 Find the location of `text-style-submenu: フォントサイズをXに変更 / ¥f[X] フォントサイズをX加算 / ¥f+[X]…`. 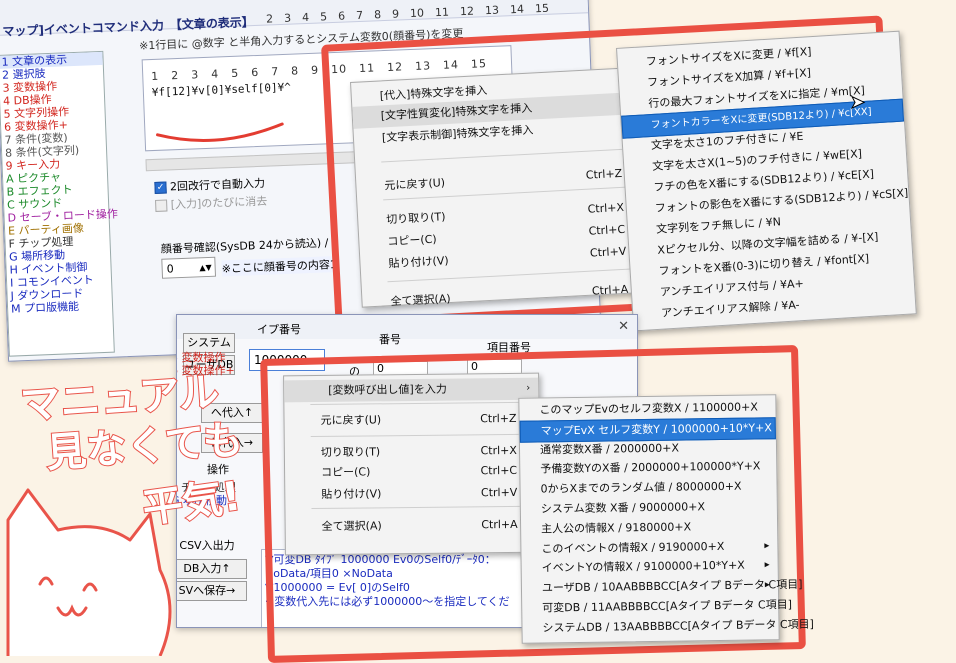

text-style-submenu: フォントサイズをXに変更 / ¥f[X] フォントサイズをX加算 / ¥f+[X]… is located at coordinates (766, 181).